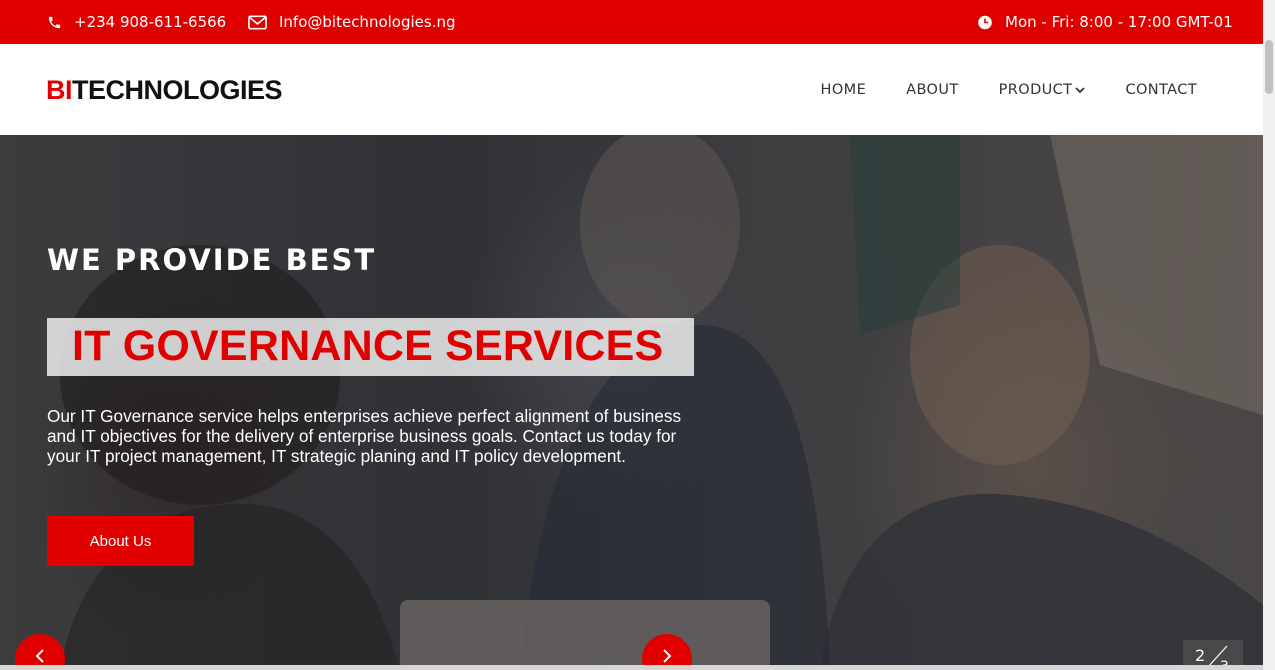  Describe the element at coordinates (120, 541) in the screenshot. I see `about-us-button: About Us` at that location.